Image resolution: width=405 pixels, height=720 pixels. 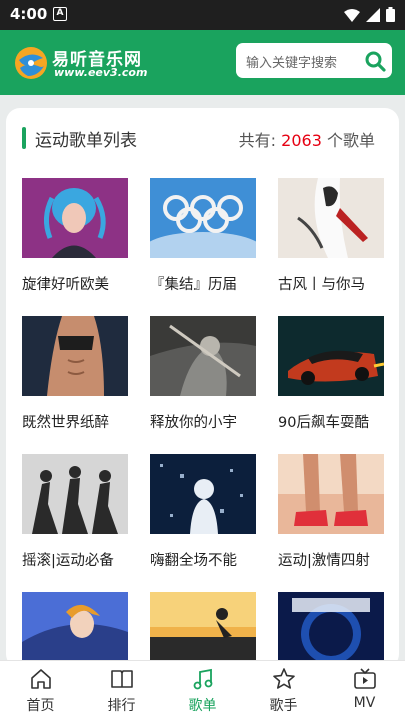 What do you see at coordinates (323, 423) in the screenshot?
I see `playlist-caption: 90后飙车耍酷` at bounding box center [323, 423].